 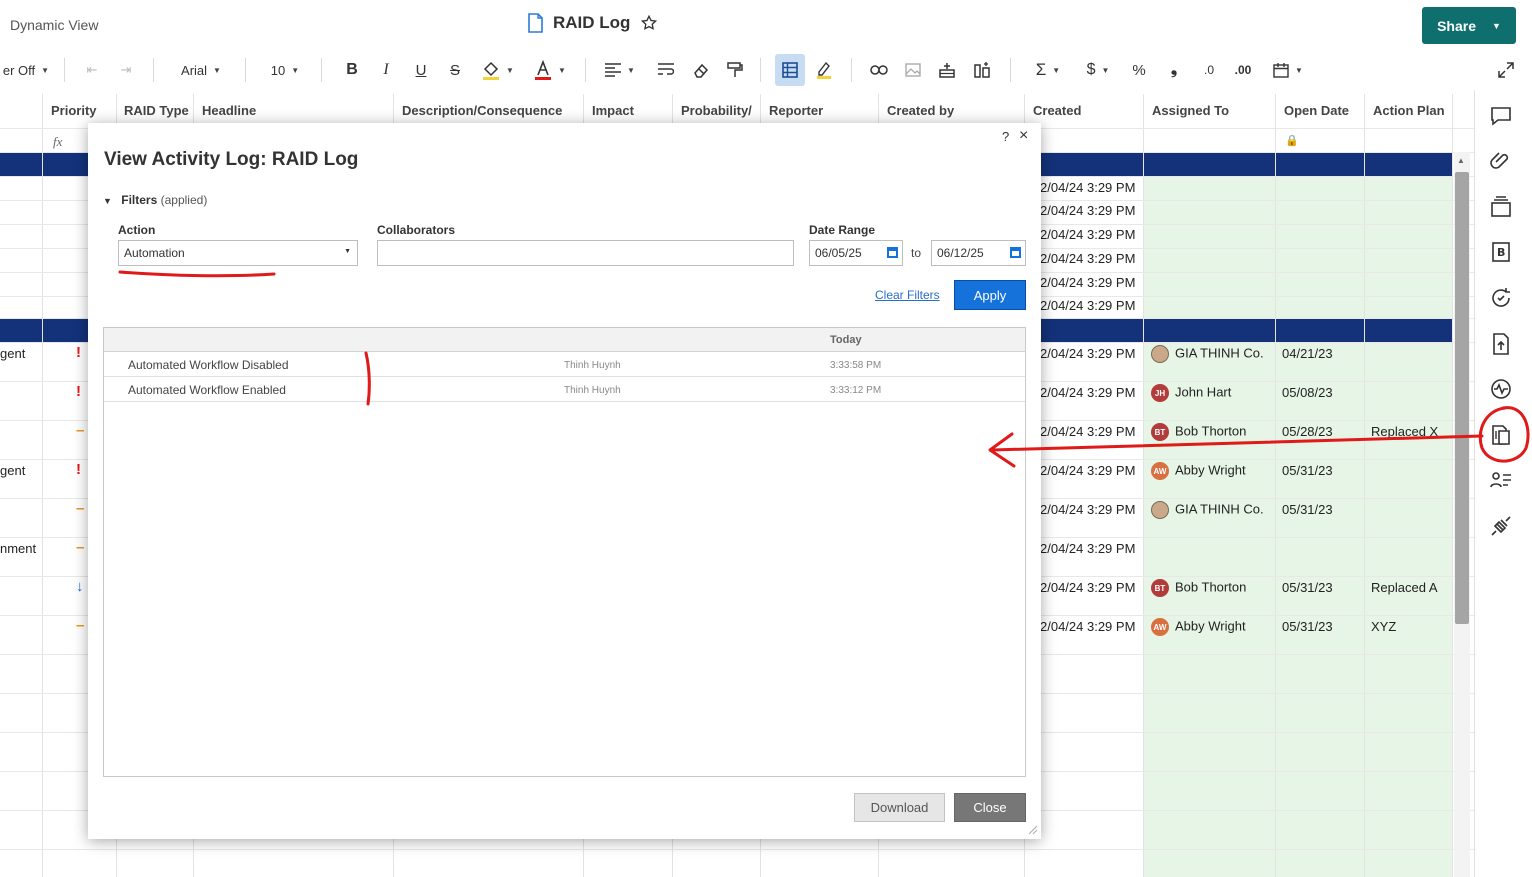 I want to click on filter-dropdown: er Off ▼, so click(x=26, y=70).